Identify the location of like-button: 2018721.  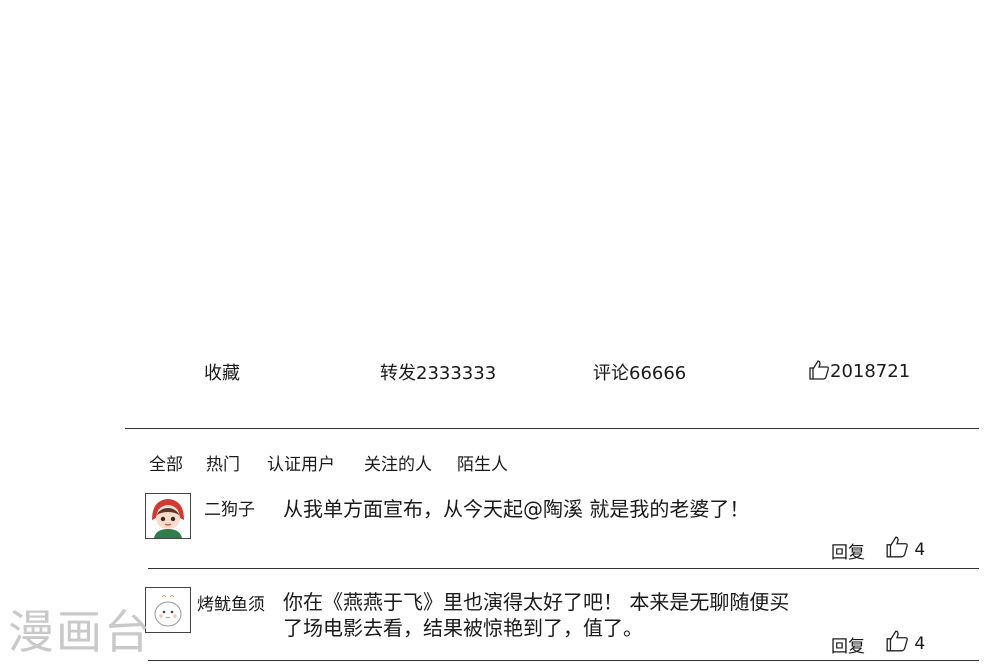
(859, 370).